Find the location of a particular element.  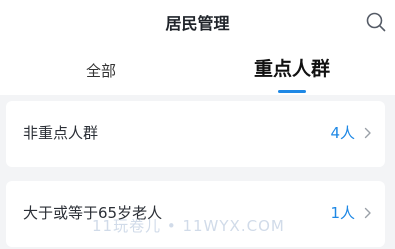

tab-key-population: 重点人群 is located at coordinates (292, 69).